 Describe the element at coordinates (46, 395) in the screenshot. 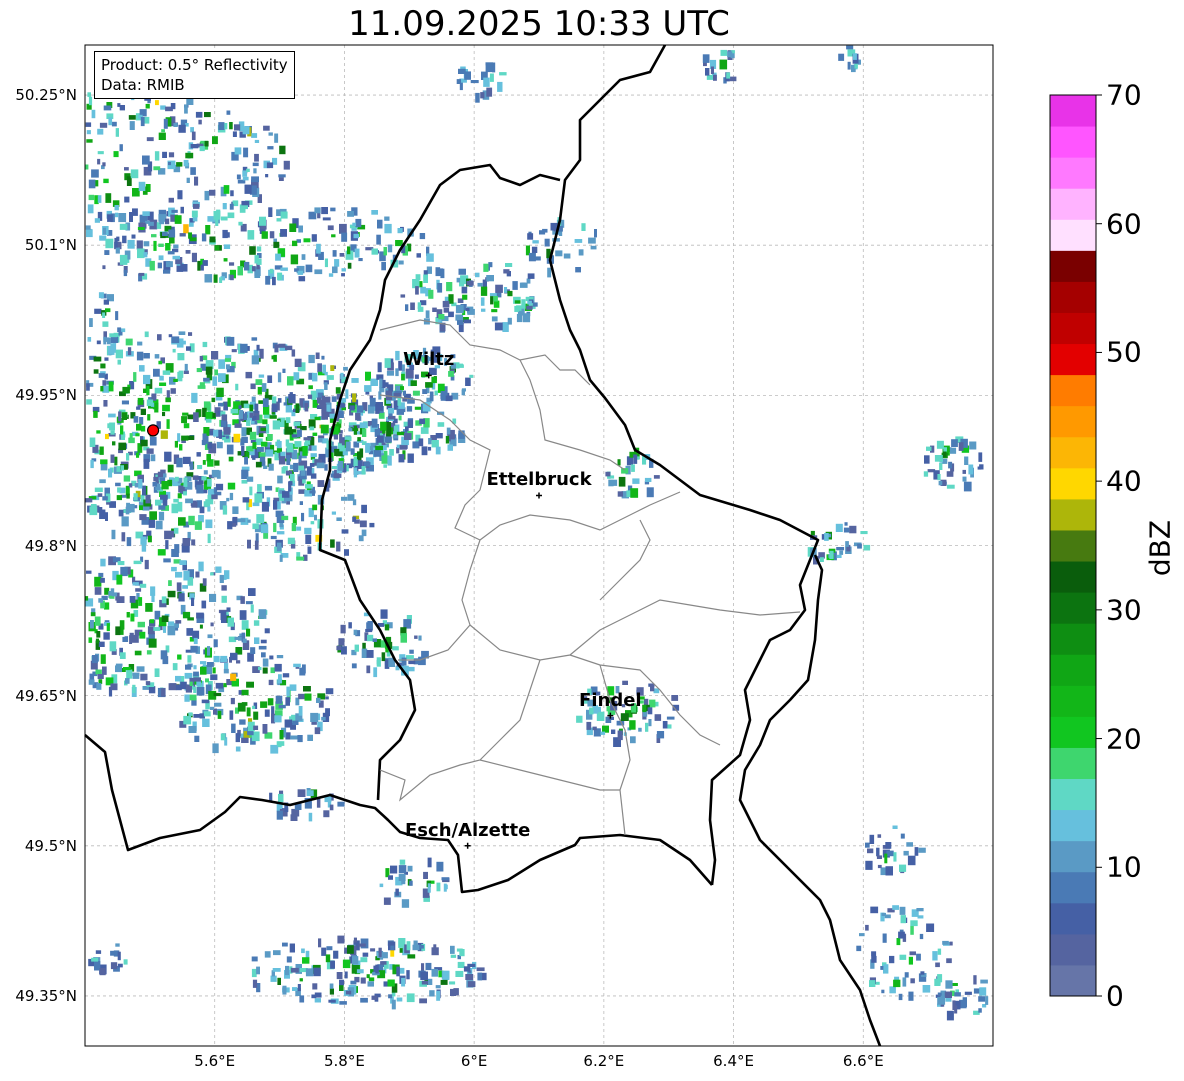

I see `lat-tick-label: 49.95°N` at that location.